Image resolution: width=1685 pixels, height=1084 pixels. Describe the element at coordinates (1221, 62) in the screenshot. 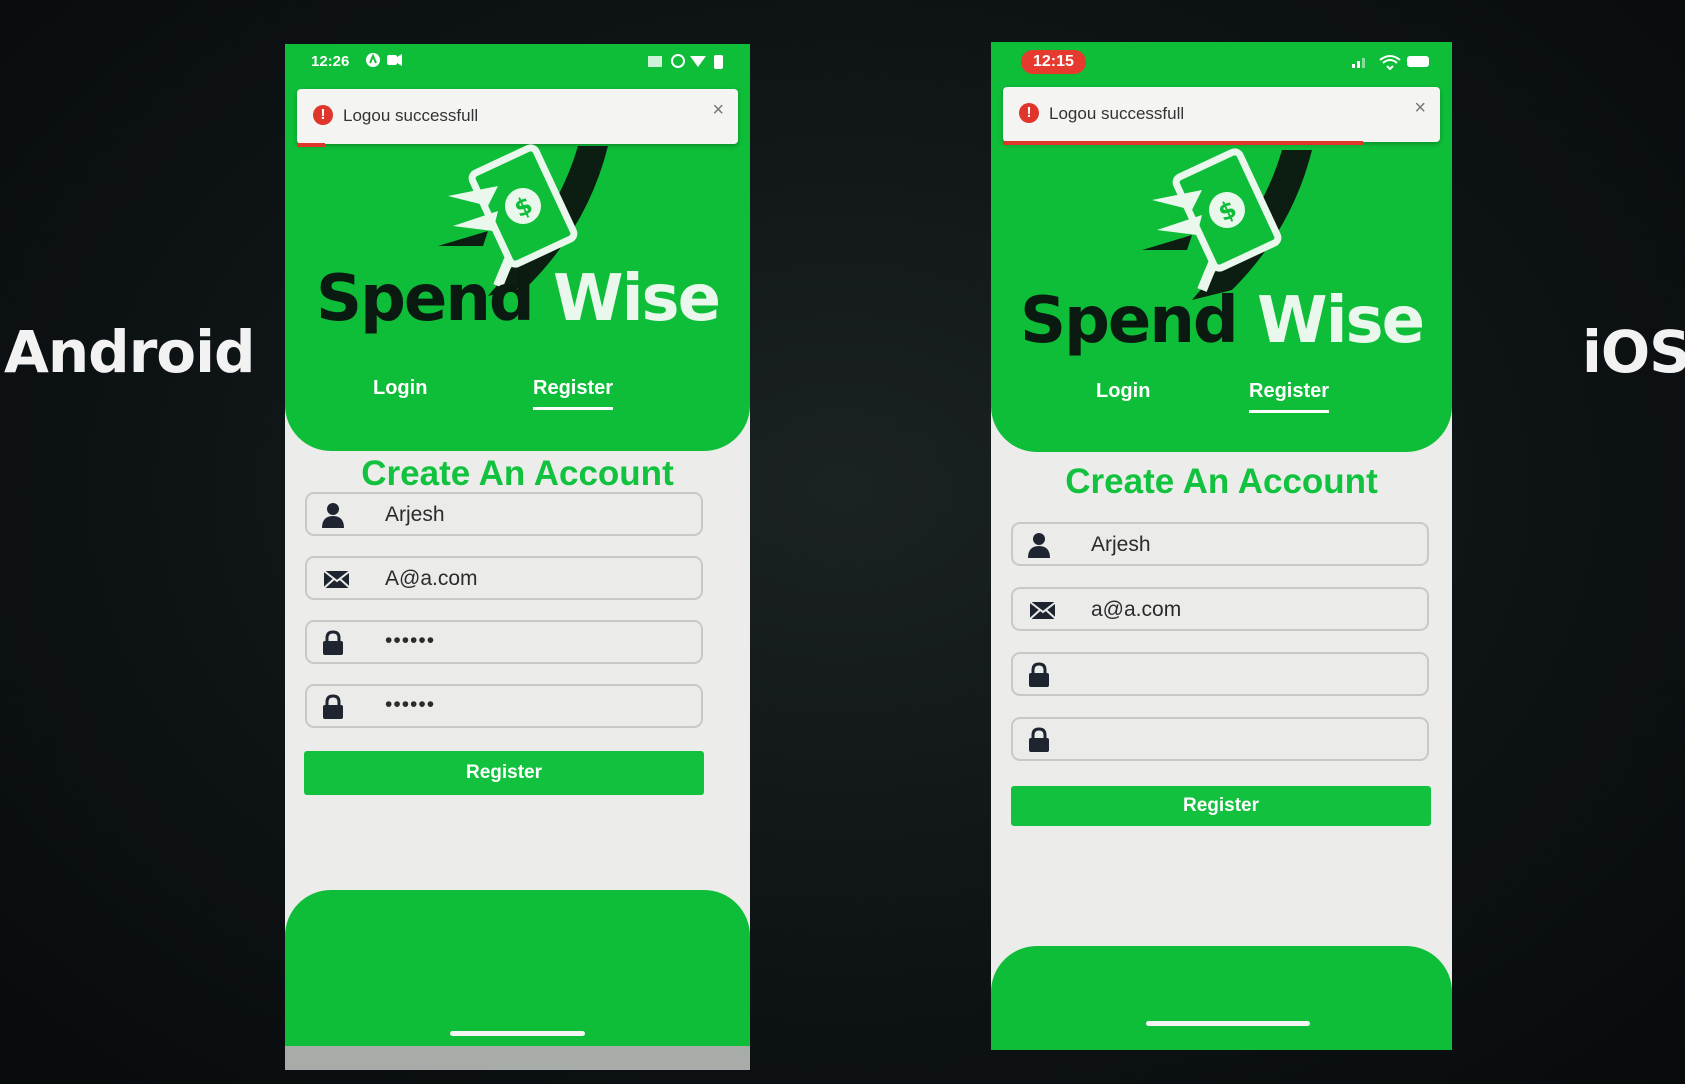

I see `status-bar: 12:15` at that location.